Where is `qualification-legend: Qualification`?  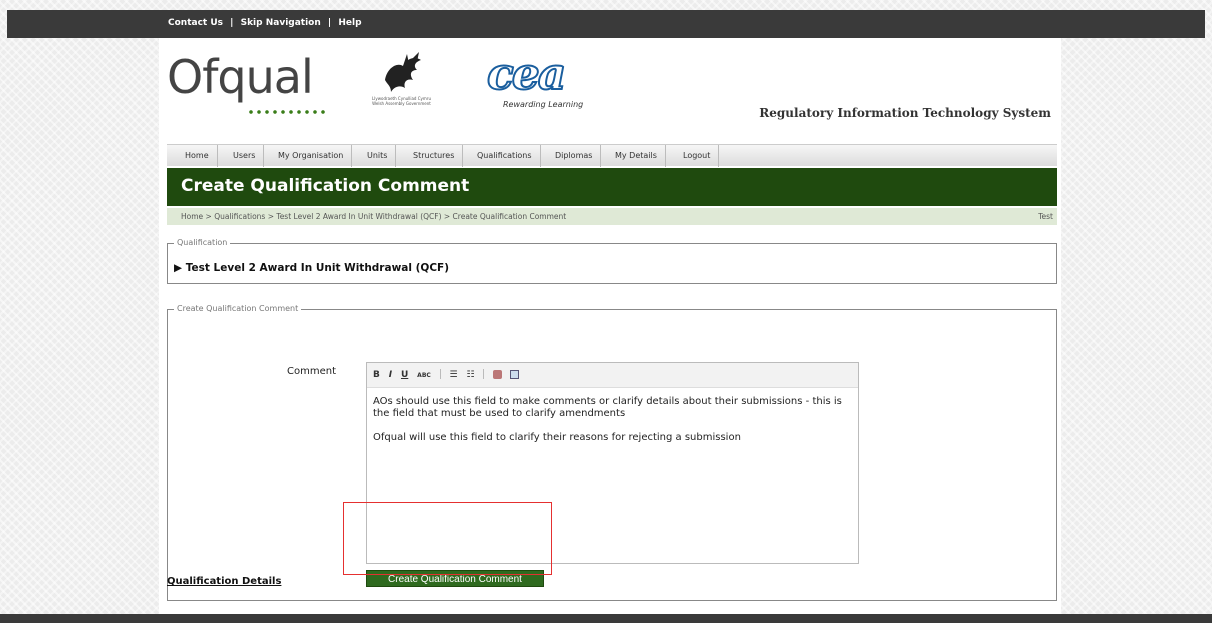
qualification-legend: Qualification is located at coordinates (202, 242).